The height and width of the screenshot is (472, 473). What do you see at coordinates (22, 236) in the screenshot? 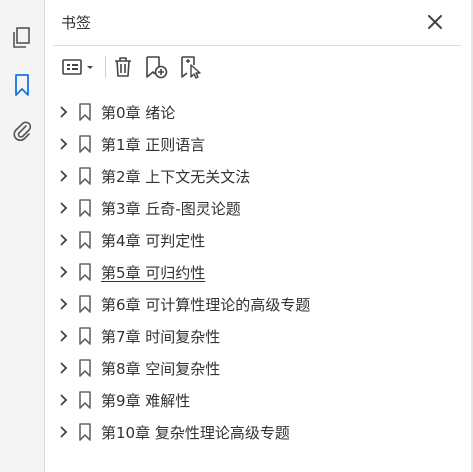
I see `left-rail` at bounding box center [22, 236].